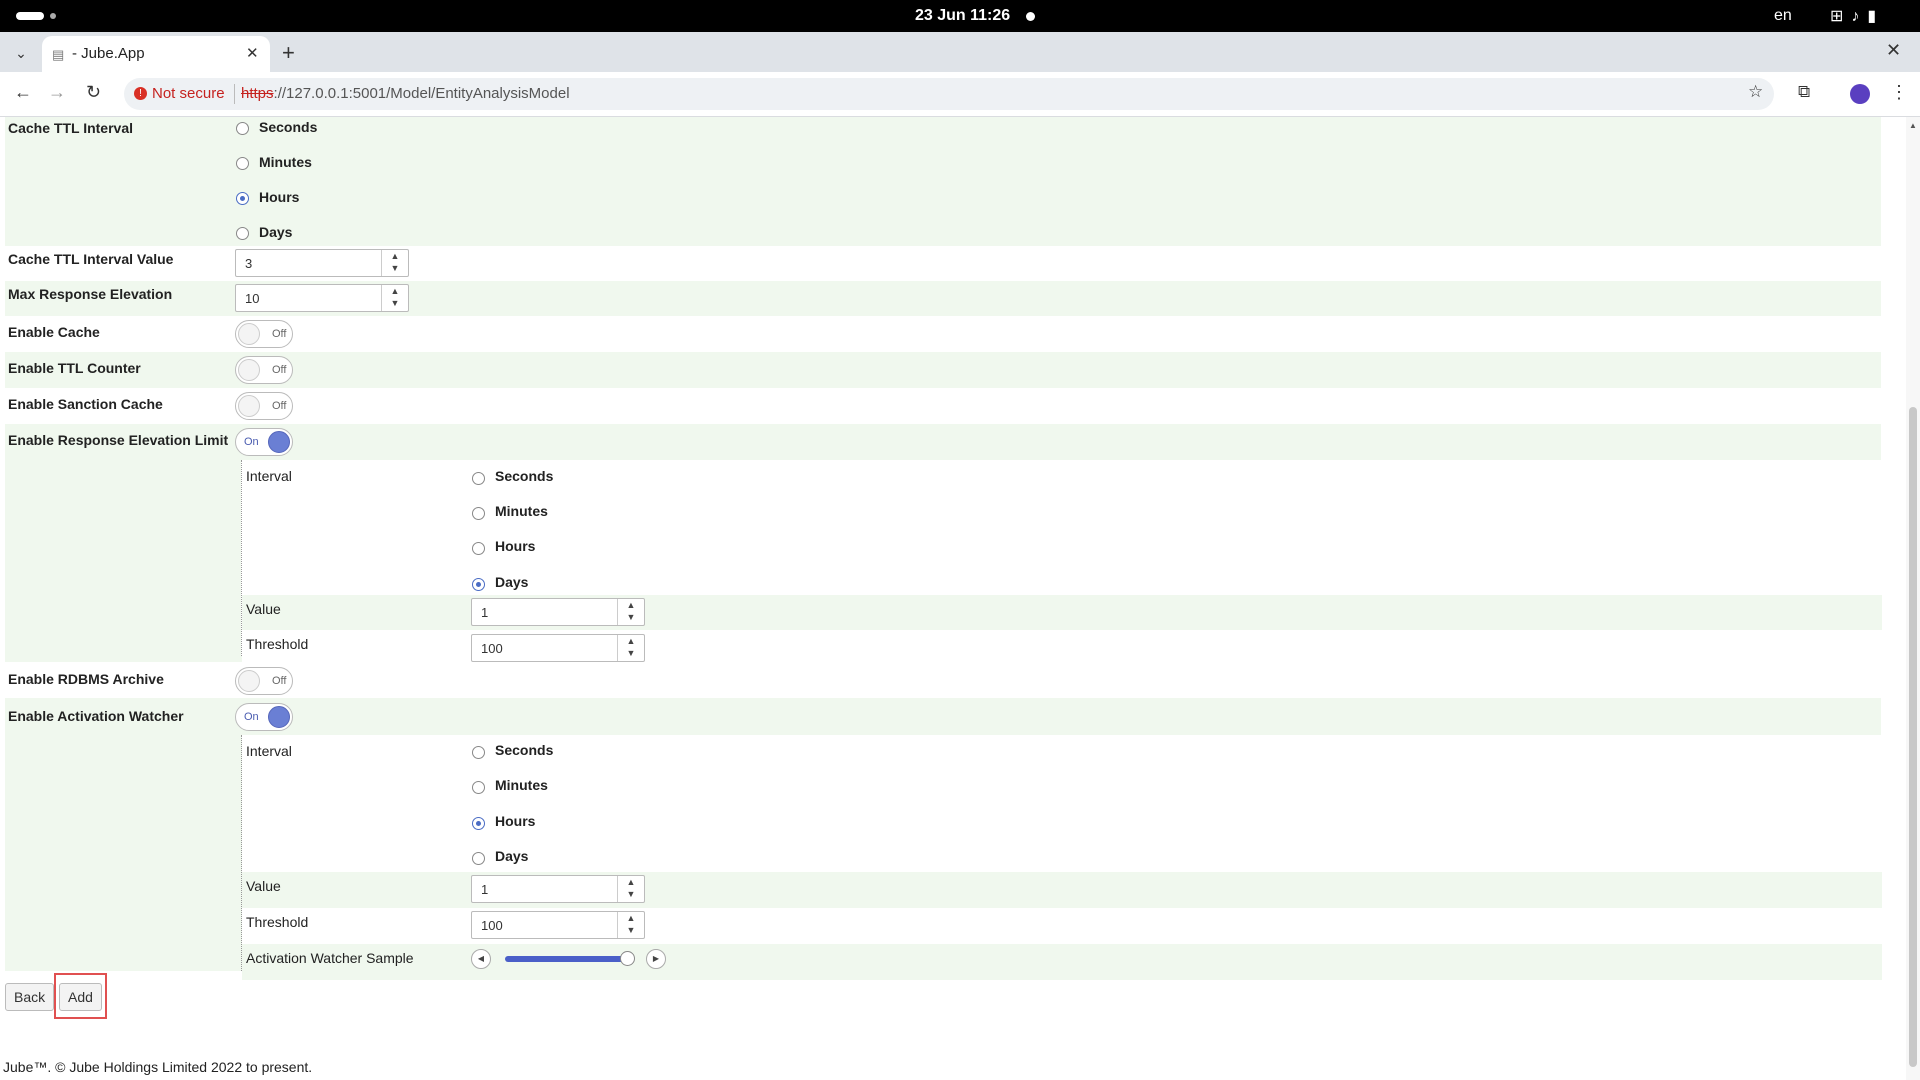 The image size is (1920, 1080). What do you see at coordinates (512, 856) in the screenshot?
I see `aw-days-label: Days` at bounding box center [512, 856].